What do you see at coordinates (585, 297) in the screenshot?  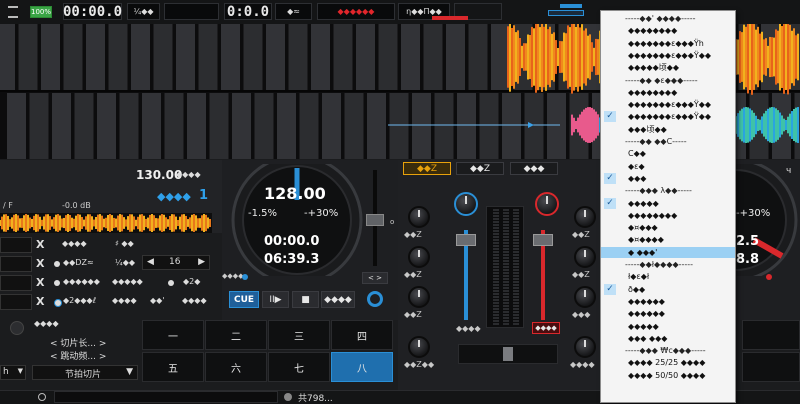 I see `eq-low-knob-right` at bounding box center [585, 297].